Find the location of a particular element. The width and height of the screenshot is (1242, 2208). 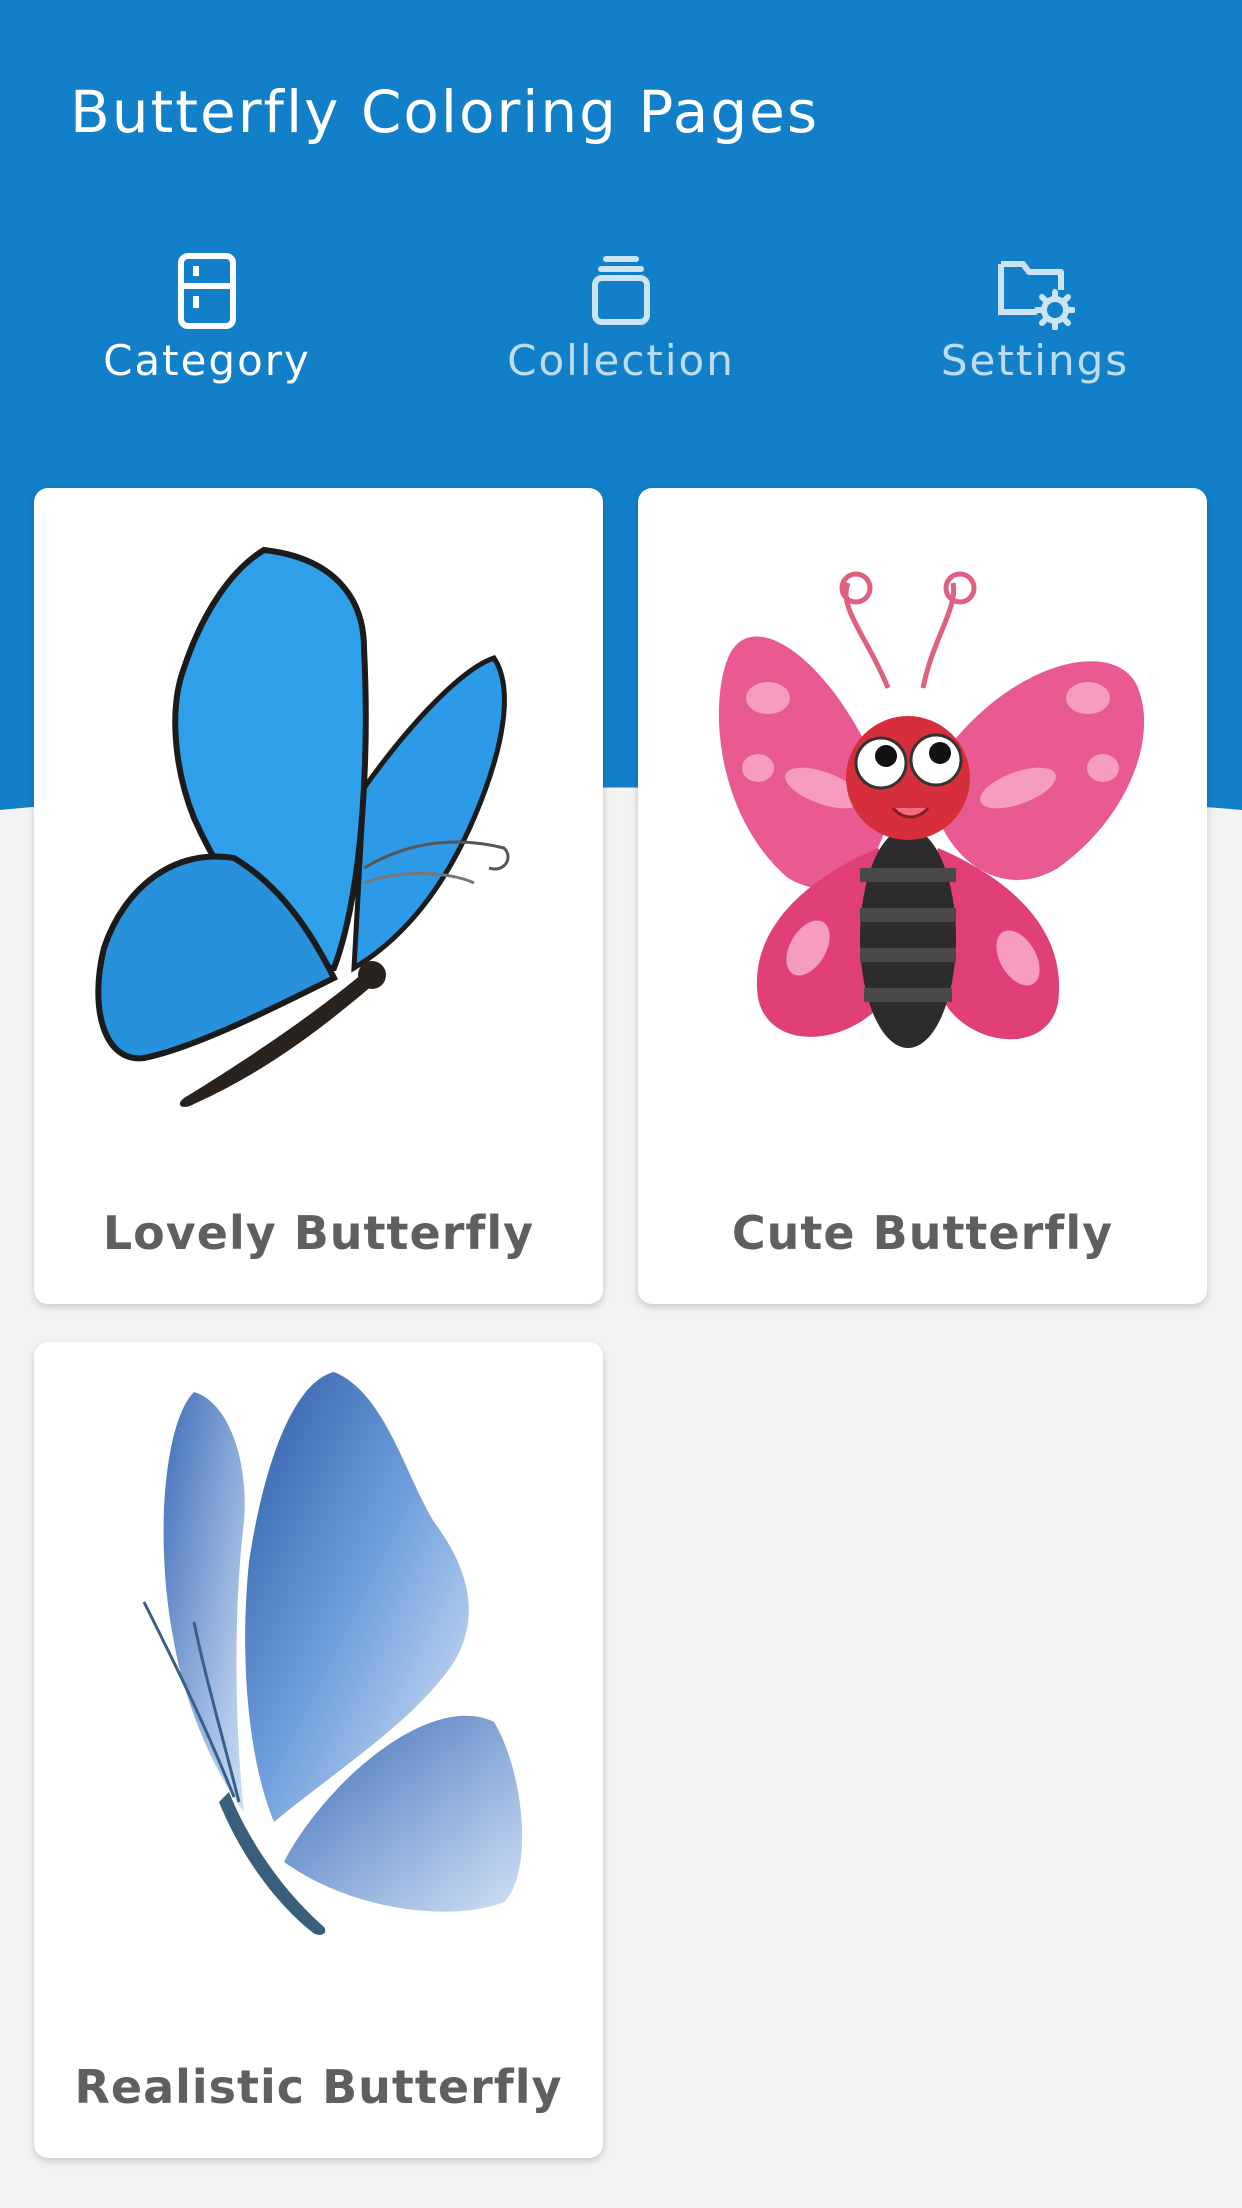

tab-collection-label: Collection is located at coordinates (621, 360).